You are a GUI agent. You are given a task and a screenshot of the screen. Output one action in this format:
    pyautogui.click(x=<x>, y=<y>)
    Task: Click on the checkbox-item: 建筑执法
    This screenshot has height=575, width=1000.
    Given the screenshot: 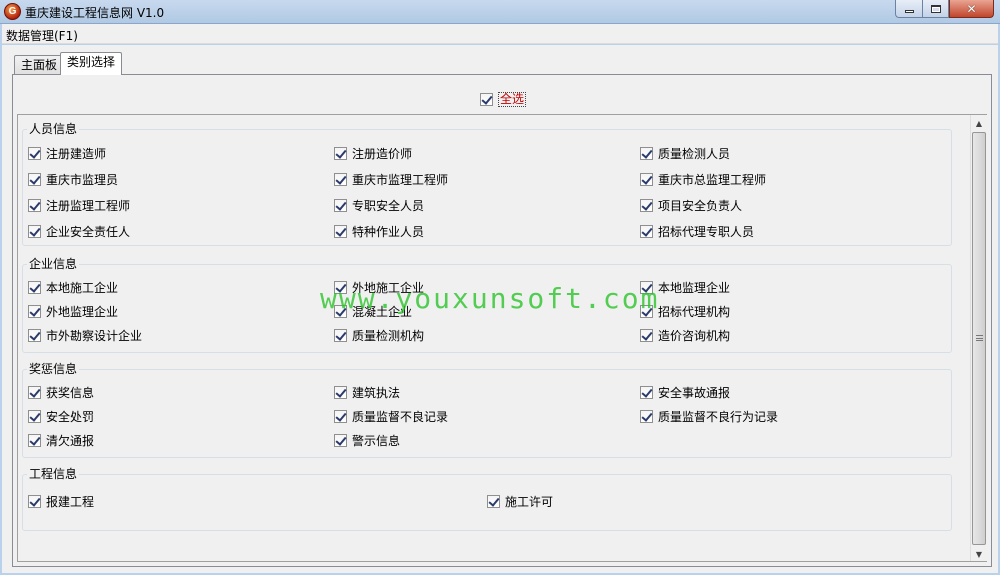 What is the action you would take?
    pyautogui.click(x=367, y=392)
    